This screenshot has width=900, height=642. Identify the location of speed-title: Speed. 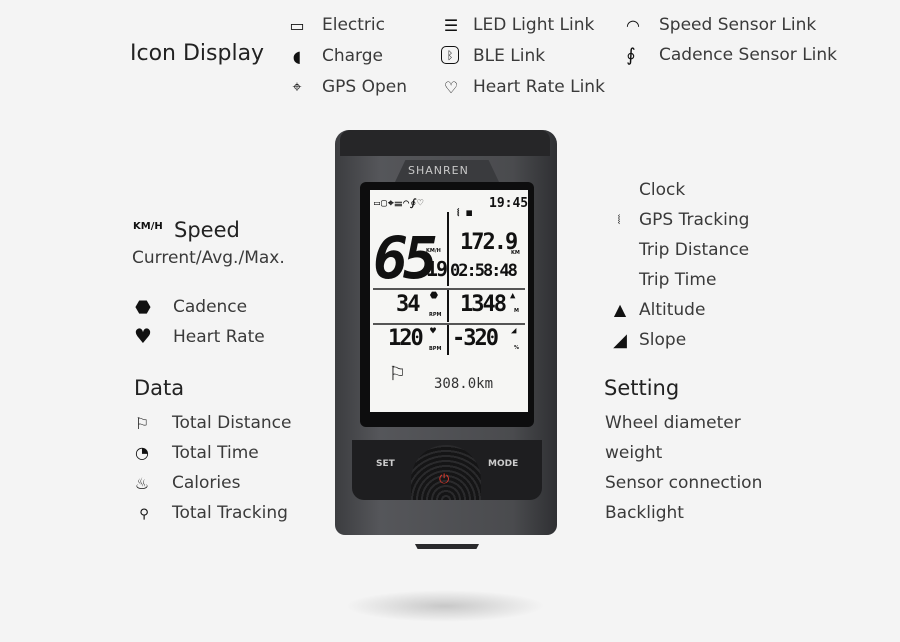
(207, 230).